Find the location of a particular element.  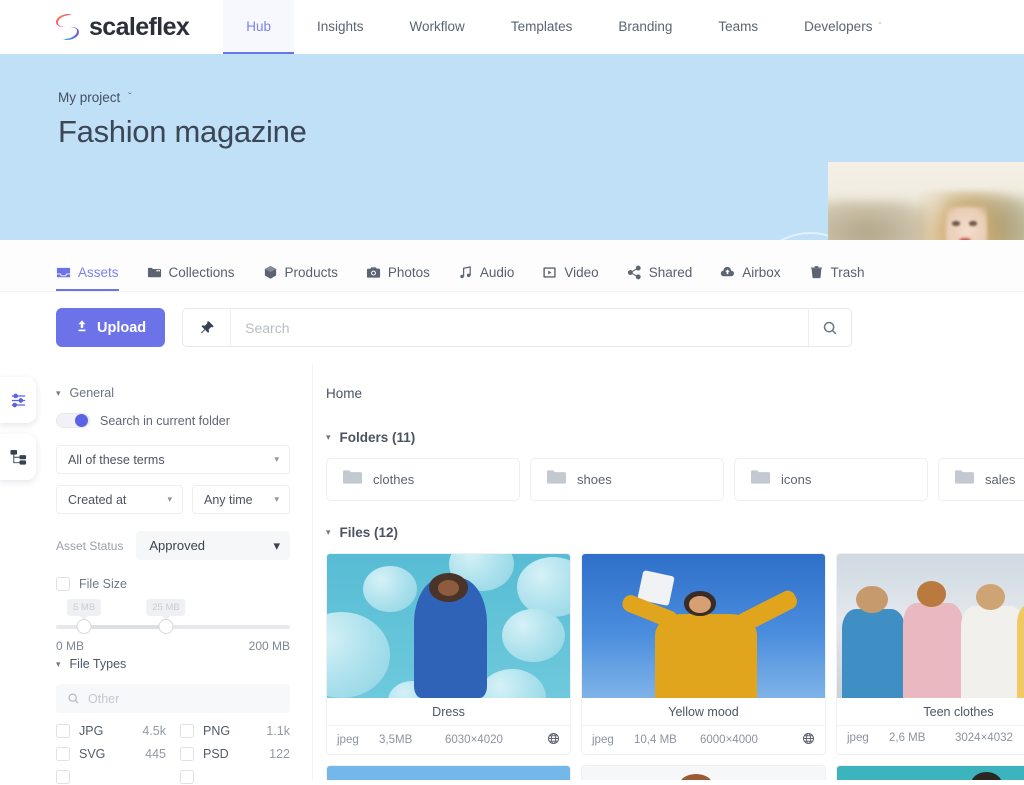

files-grid-next-row is located at coordinates (675, 772).